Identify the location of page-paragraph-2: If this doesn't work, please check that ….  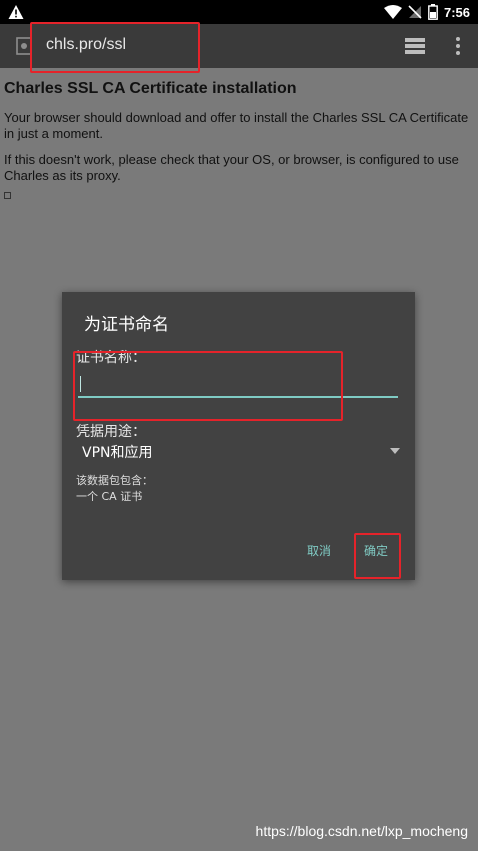
(231, 167).